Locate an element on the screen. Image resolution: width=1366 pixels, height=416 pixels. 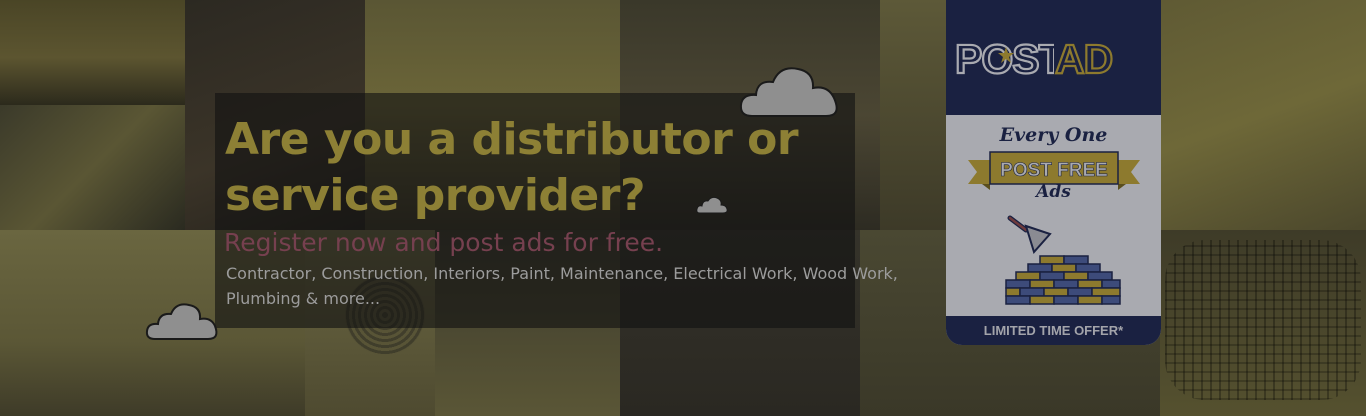
subheadline: Register now and post ads for free. is located at coordinates (444, 242).